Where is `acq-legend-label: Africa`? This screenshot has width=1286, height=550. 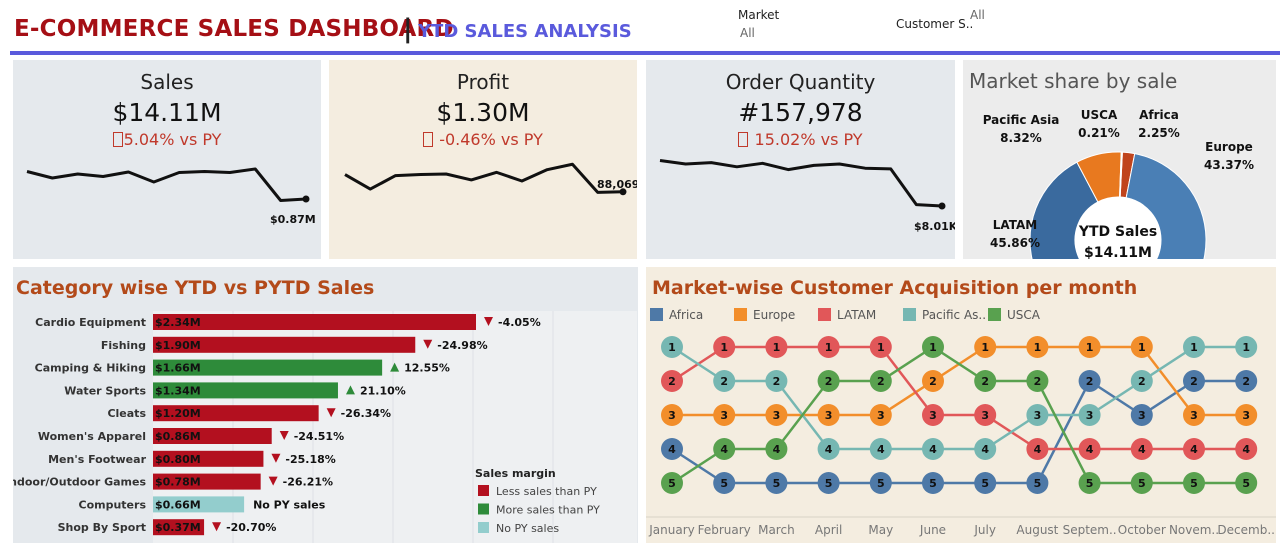
acq-legend-label: Africa is located at coordinates (686, 315).